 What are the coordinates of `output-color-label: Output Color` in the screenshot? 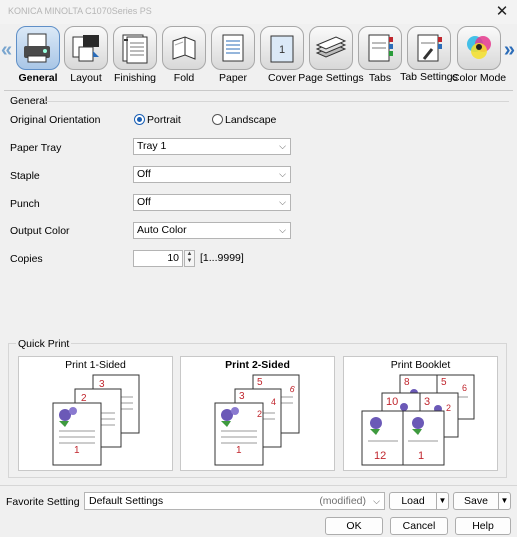 It's located at (40, 231).